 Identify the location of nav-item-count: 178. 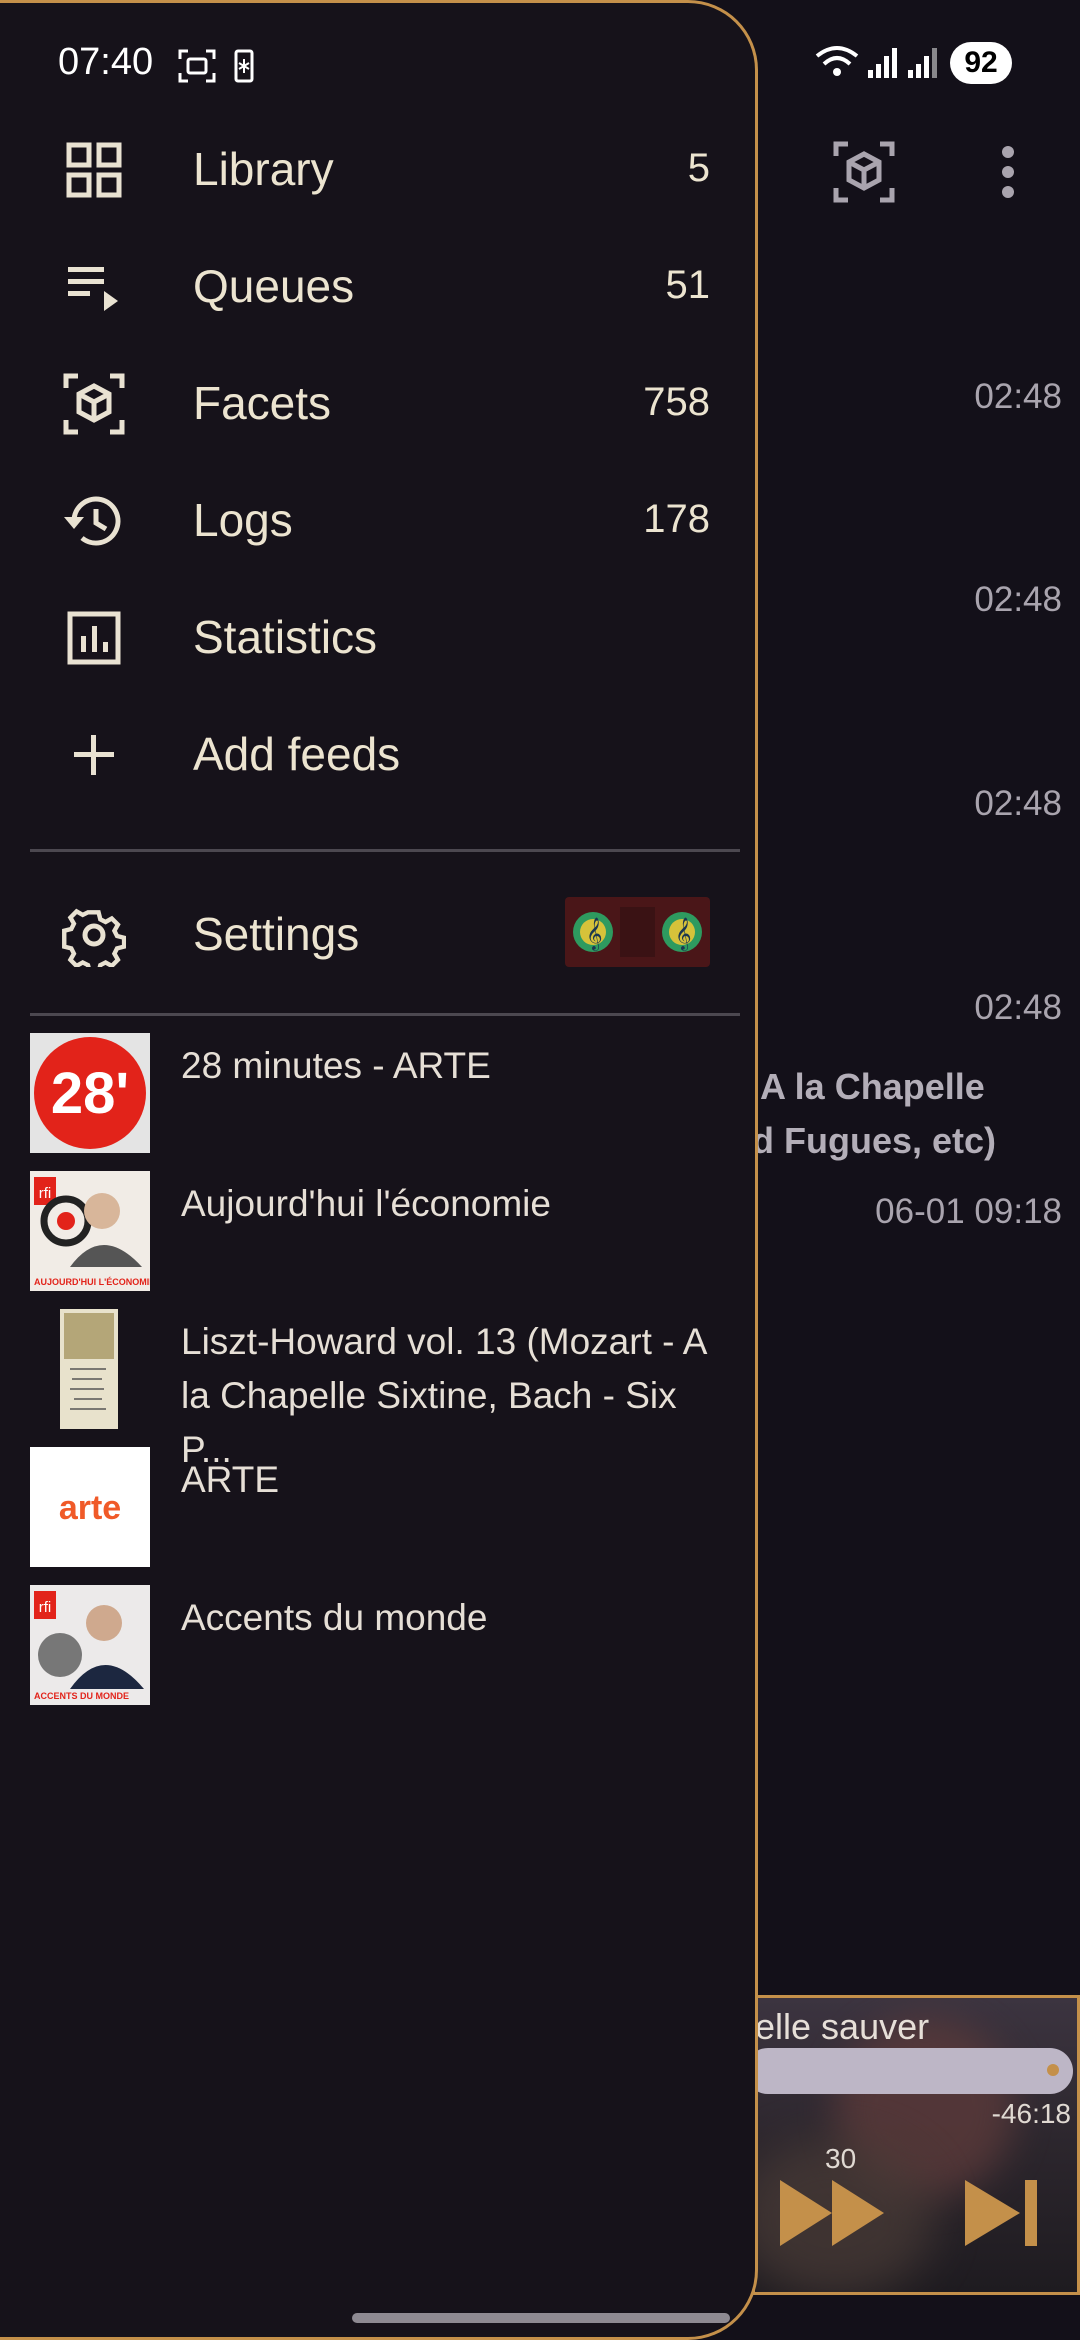
(676, 519).